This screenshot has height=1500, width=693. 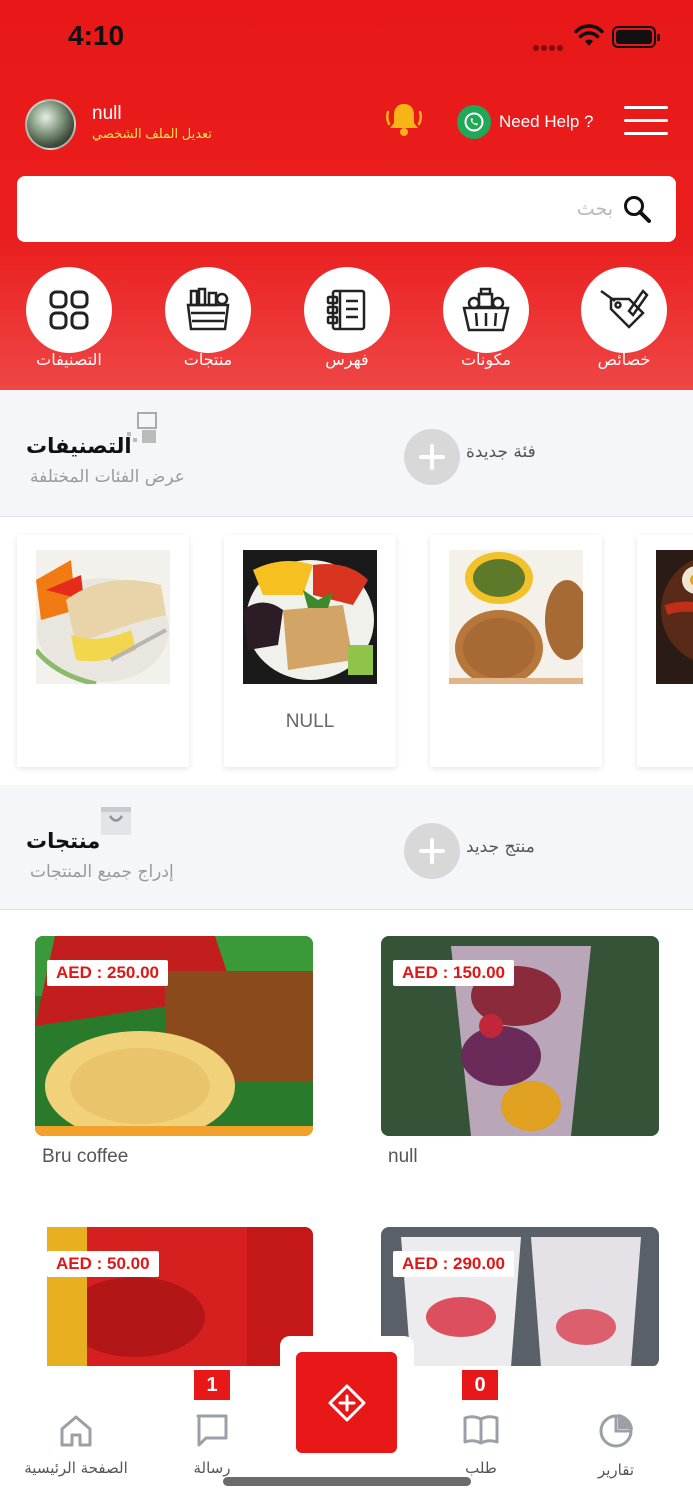 I want to click on nav-reports-label: تقارير, so click(x=616, y=1470).